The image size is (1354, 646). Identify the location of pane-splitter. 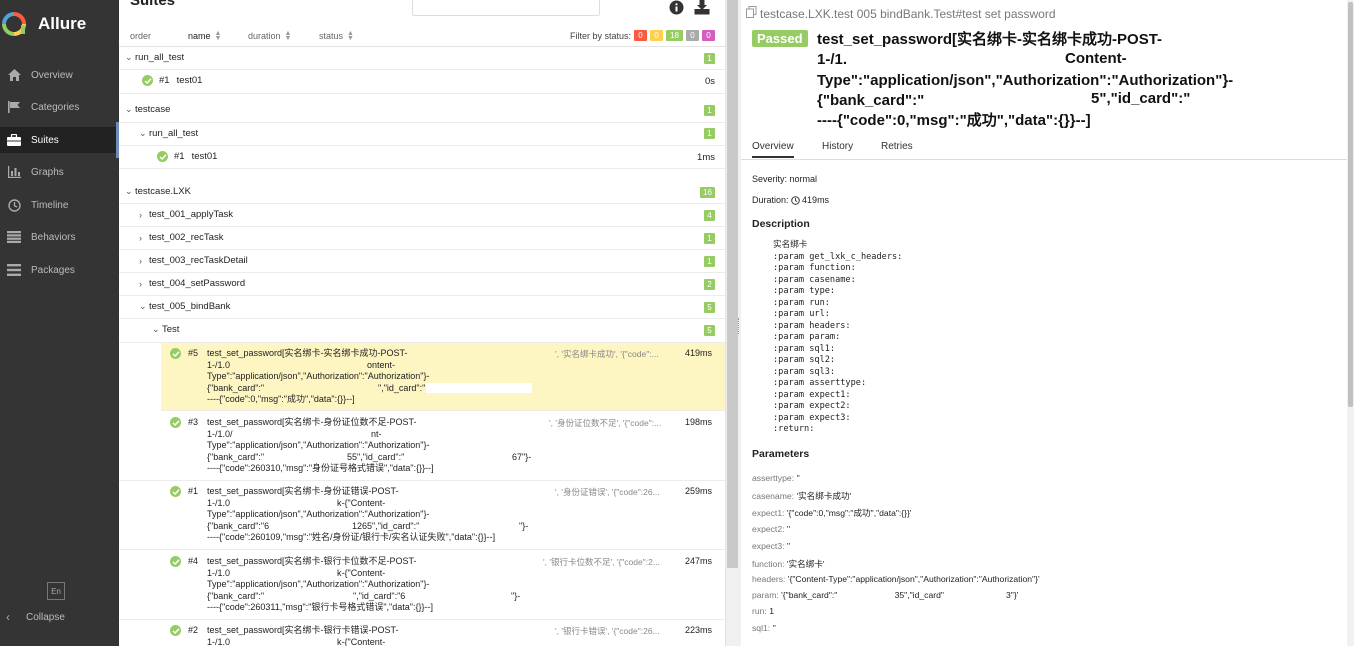
(734, 323).